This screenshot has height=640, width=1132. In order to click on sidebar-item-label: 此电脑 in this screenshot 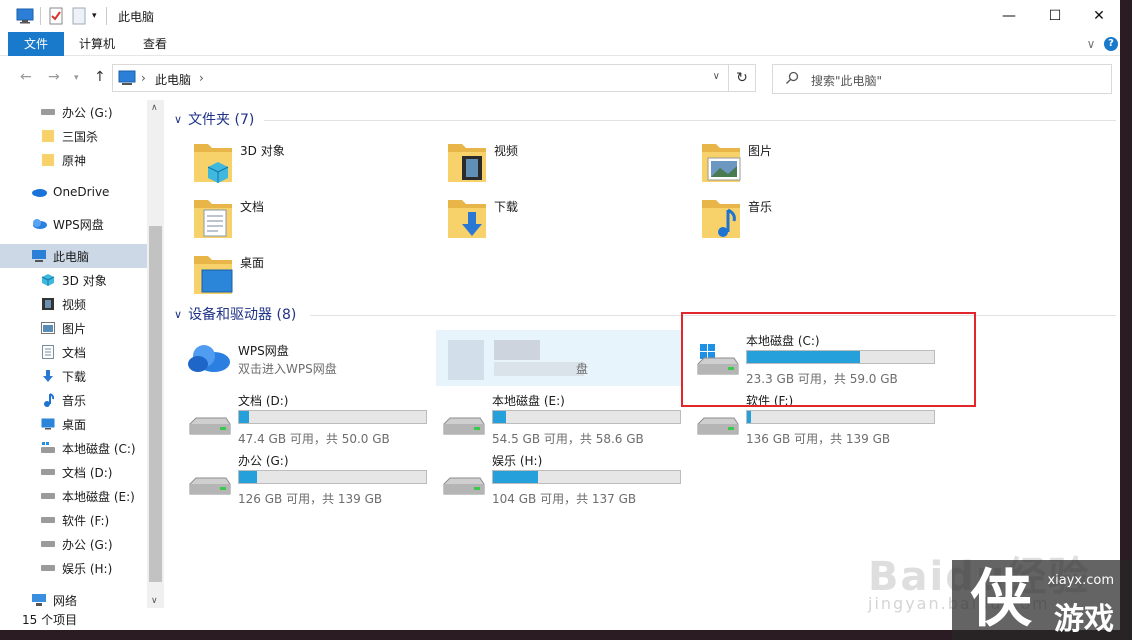, I will do `click(71, 256)`.